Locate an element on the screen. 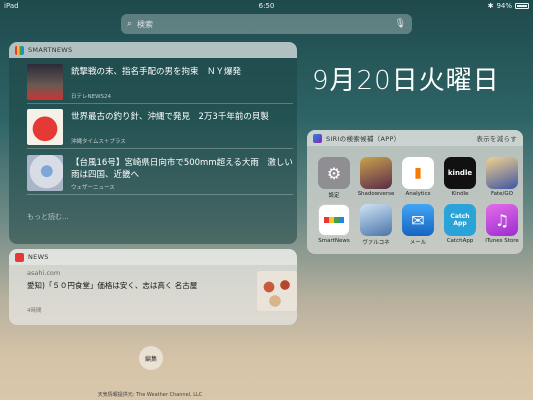  analytics-icon: ▮ is located at coordinates (418, 173).